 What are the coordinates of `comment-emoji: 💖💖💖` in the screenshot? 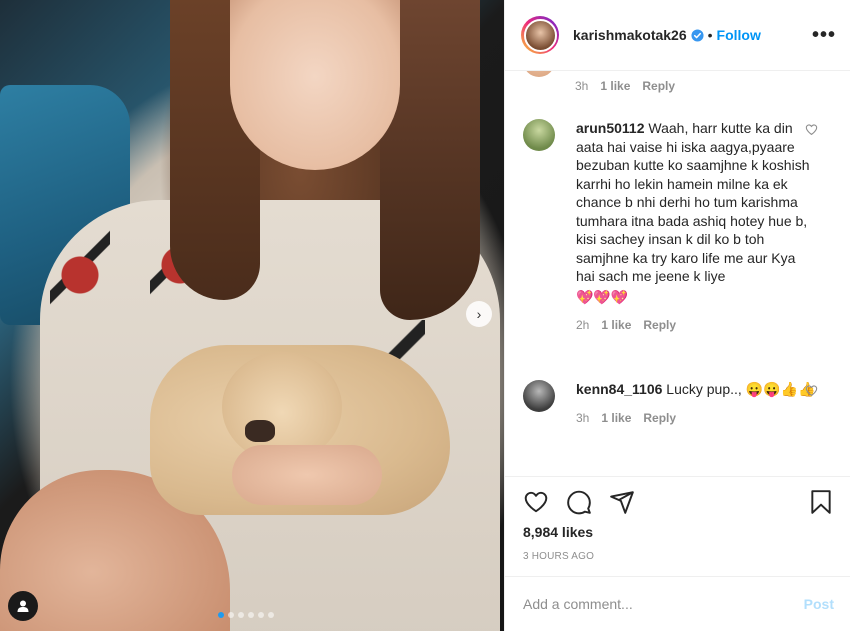 It's located at (602, 296).